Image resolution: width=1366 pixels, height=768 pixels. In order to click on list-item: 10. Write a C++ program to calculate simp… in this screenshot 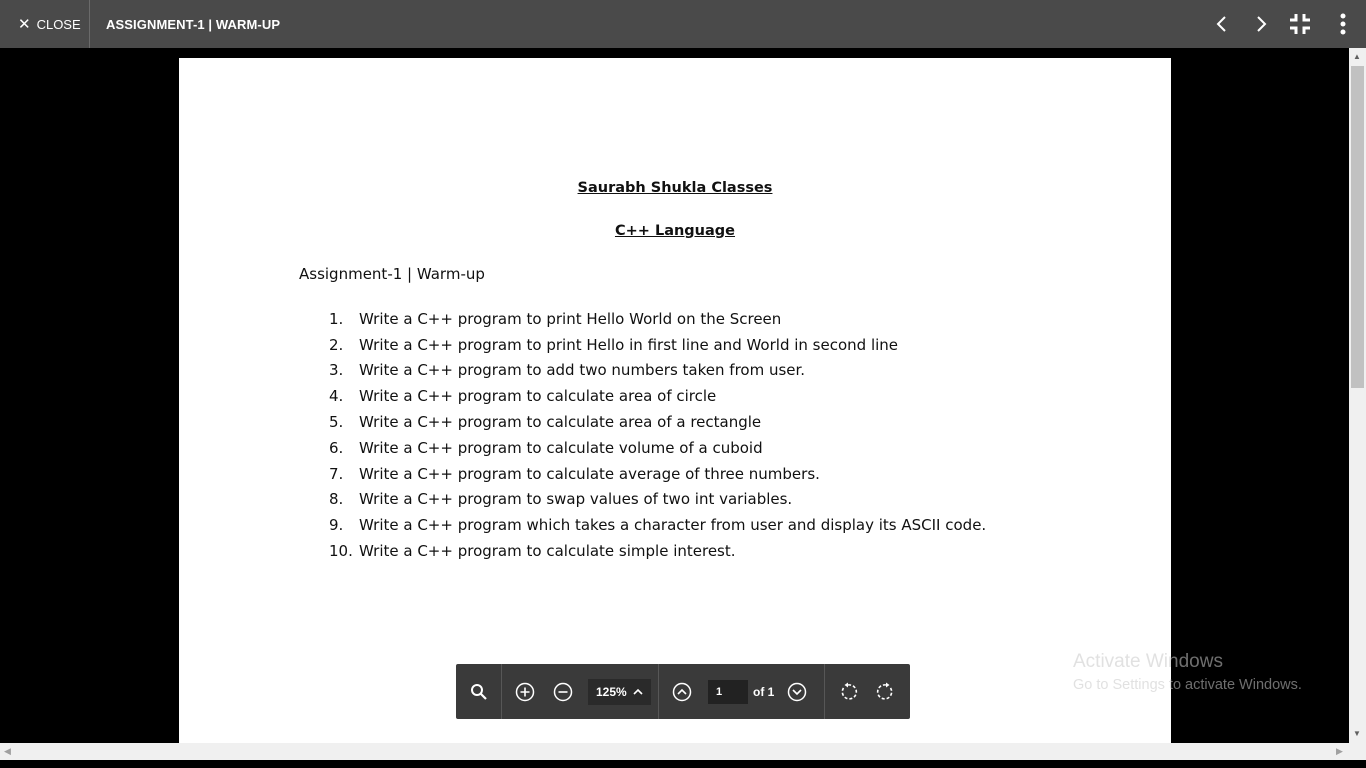, I will do `click(532, 551)`.